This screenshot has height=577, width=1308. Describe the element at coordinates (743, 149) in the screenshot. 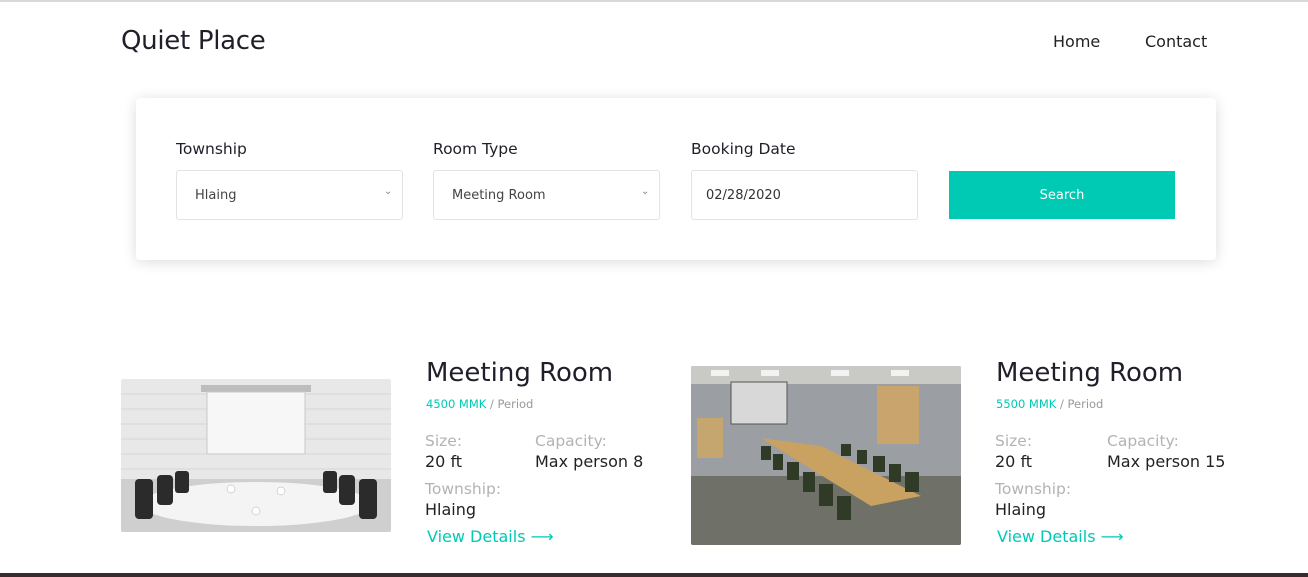

I see `booking-date-label: Booking Date` at that location.